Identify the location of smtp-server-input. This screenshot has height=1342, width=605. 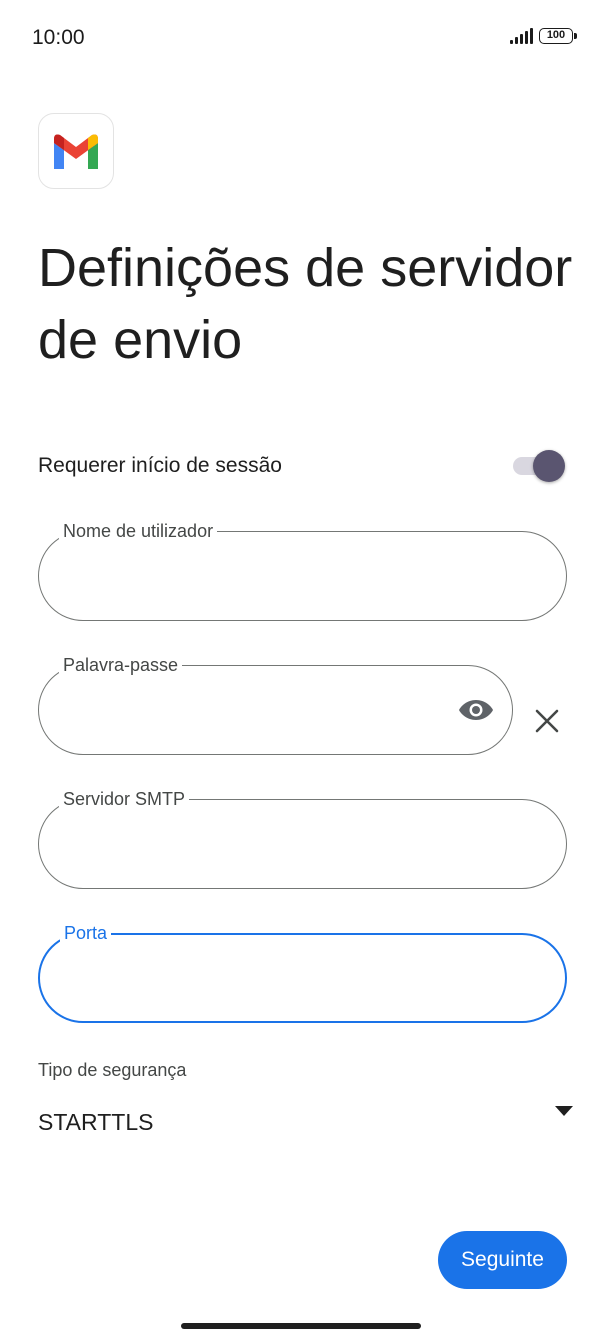
(302, 845).